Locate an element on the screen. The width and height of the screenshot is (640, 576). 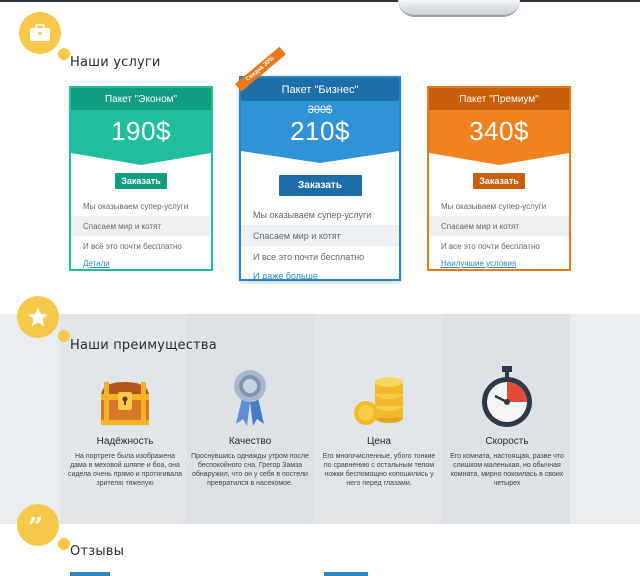
briefcase-badge is located at coordinates (40, 33).